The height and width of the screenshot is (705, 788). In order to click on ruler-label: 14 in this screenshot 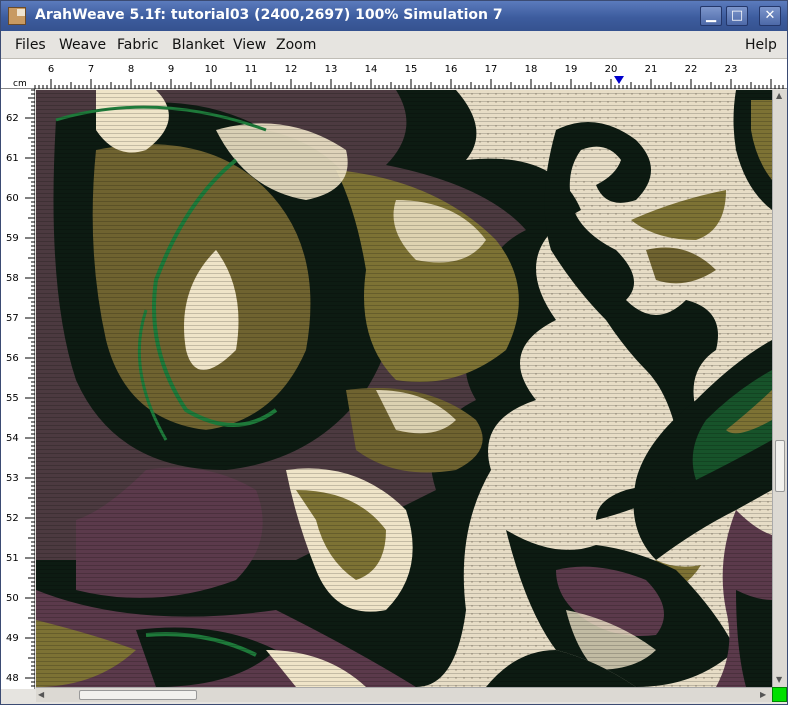, I will do `click(371, 69)`.